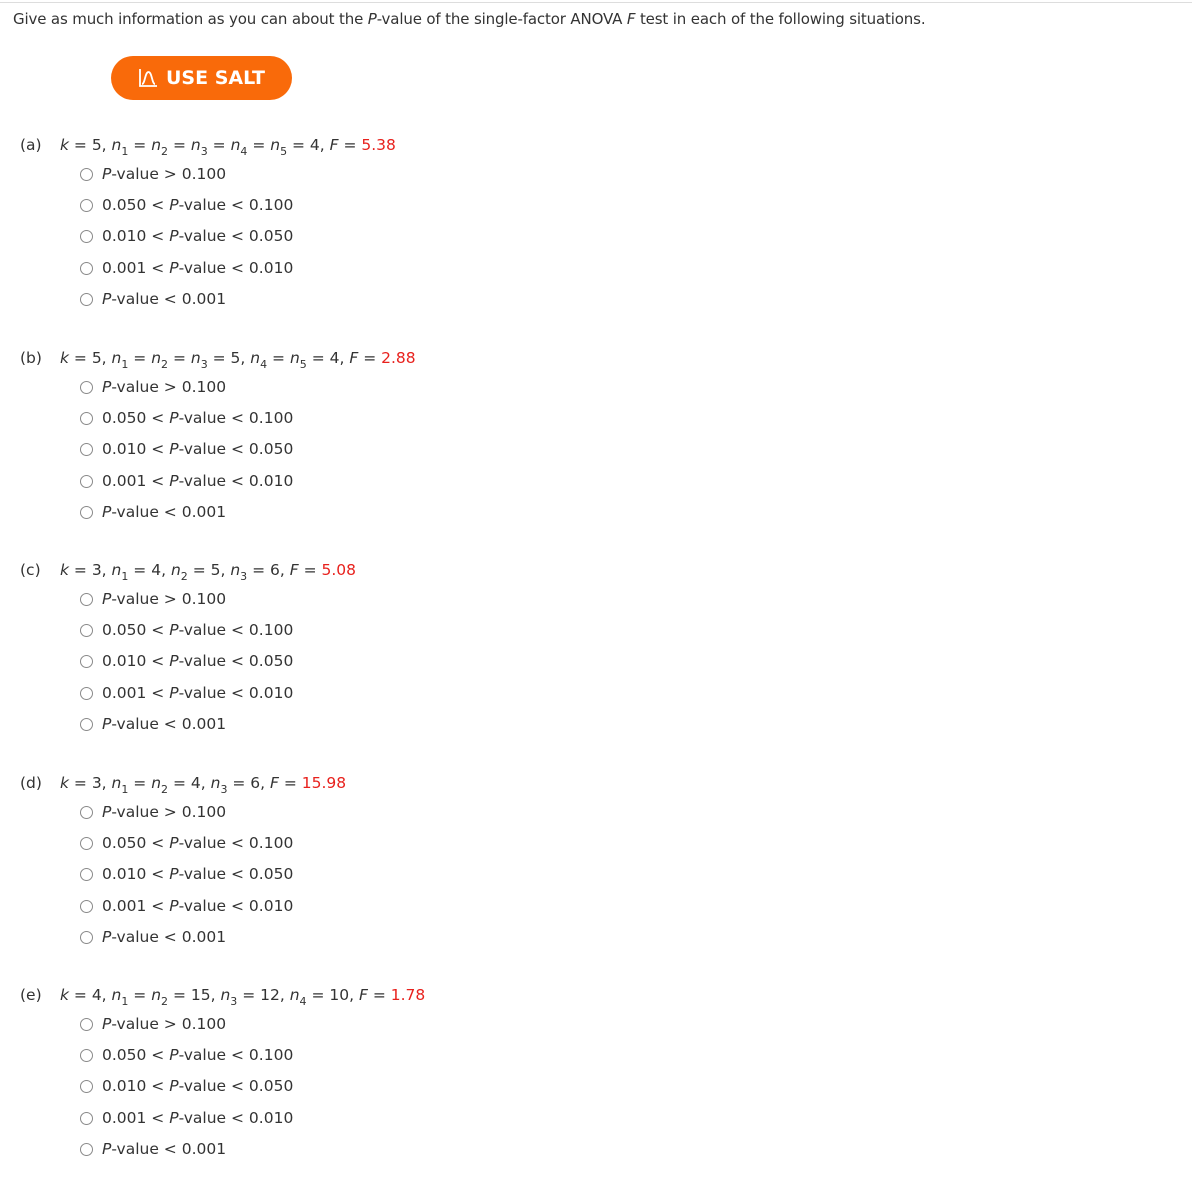  What do you see at coordinates (90, 145) in the screenshot?
I see `statement-text: = 5,` at bounding box center [90, 145].